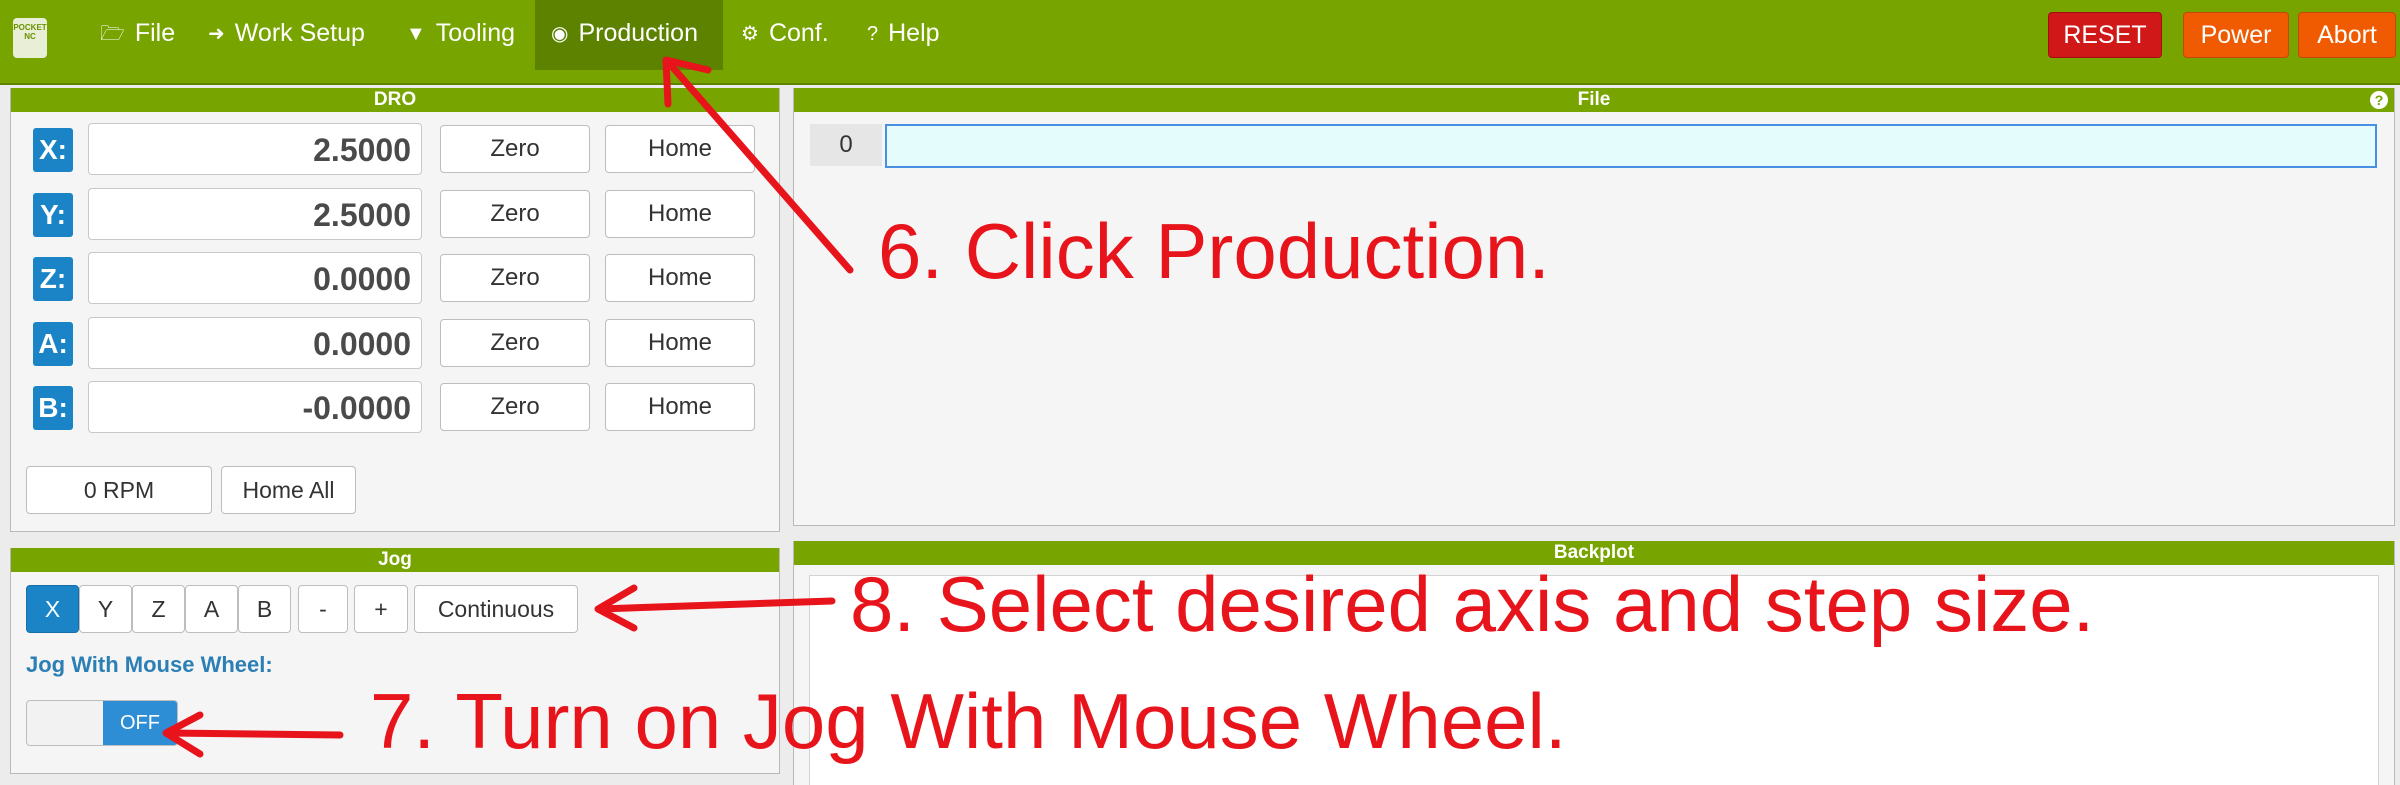  Describe the element at coordinates (759, 166) in the screenshot. I see `arrow-to-production` at that location.